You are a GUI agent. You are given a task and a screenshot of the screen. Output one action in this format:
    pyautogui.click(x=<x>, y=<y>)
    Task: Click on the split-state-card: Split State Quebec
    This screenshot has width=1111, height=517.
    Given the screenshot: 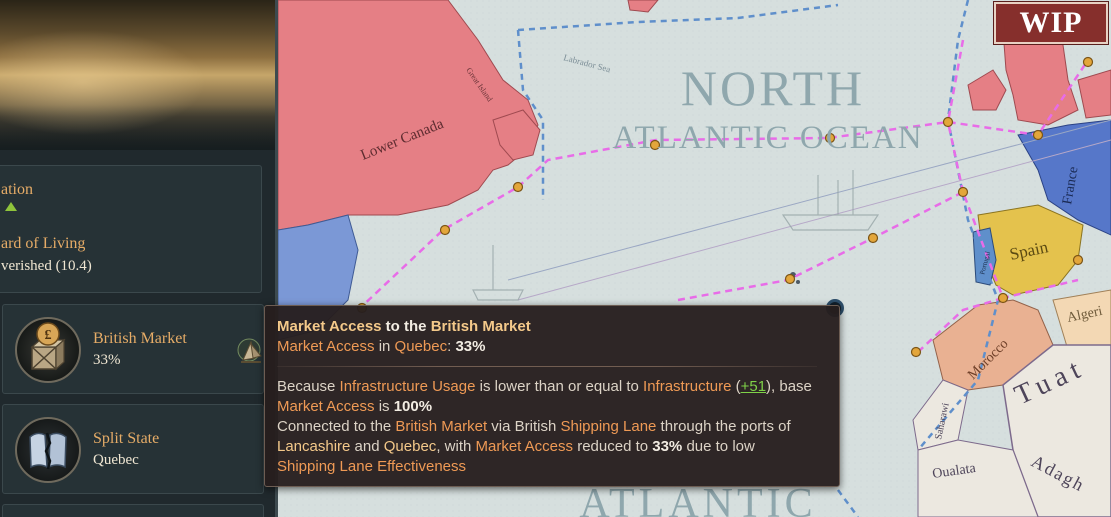 What is the action you would take?
    pyautogui.click(x=133, y=449)
    